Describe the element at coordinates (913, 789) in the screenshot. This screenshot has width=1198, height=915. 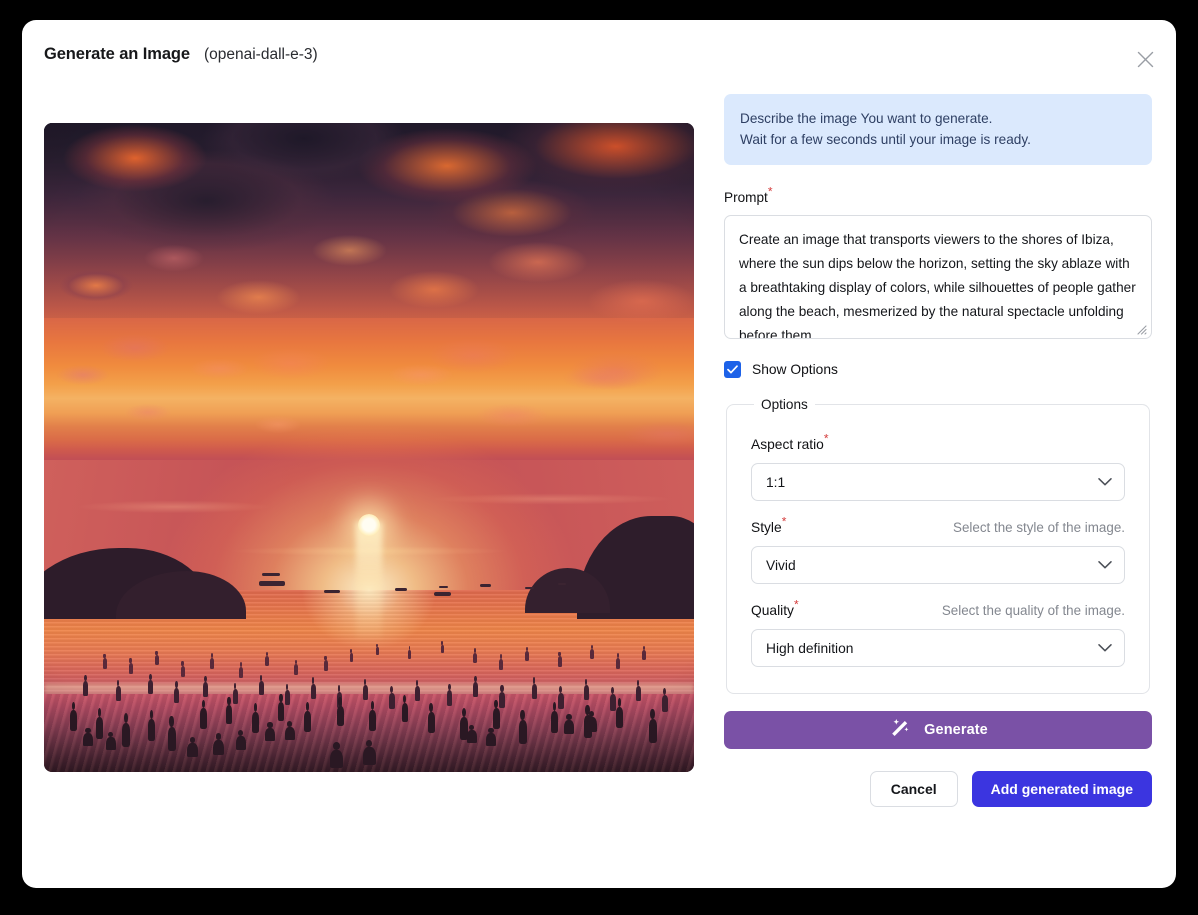
I see `cancel-button: Cancel` at that location.